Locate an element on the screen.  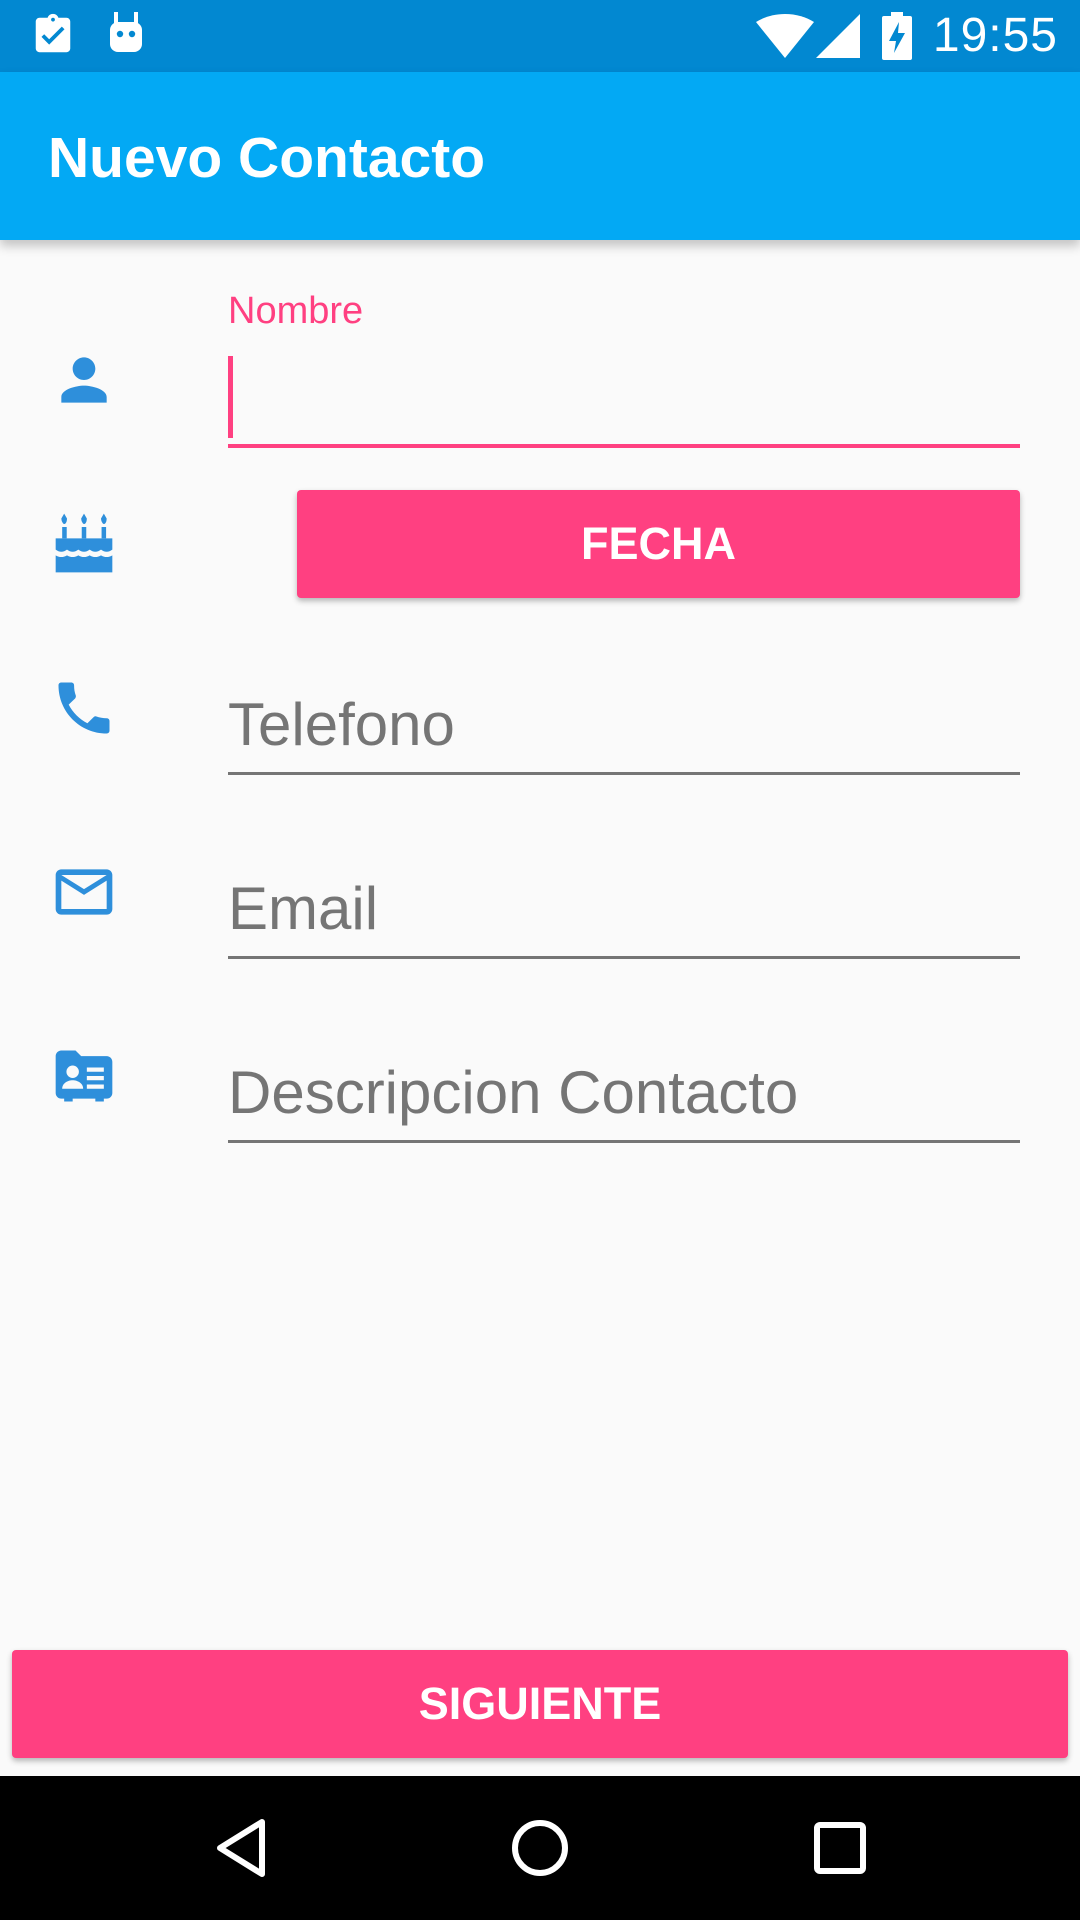
telefono-underline is located at coordinates (624, 773).